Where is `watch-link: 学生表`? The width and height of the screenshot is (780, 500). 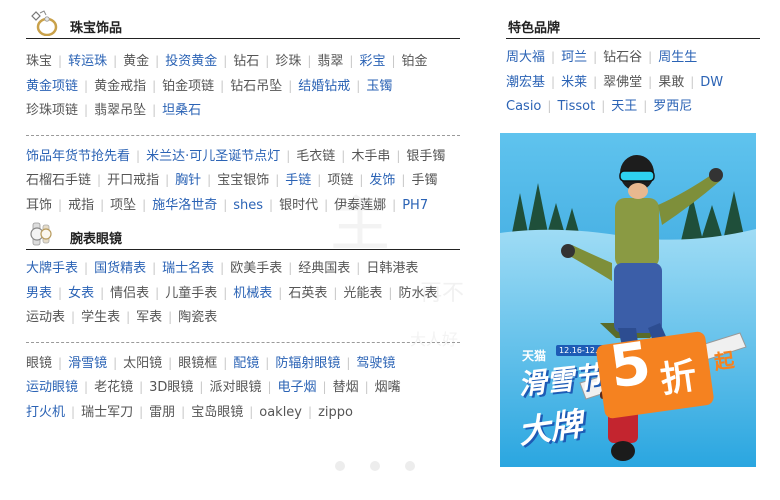
watch-link: 学生表 is located at coordinates (100, 317).